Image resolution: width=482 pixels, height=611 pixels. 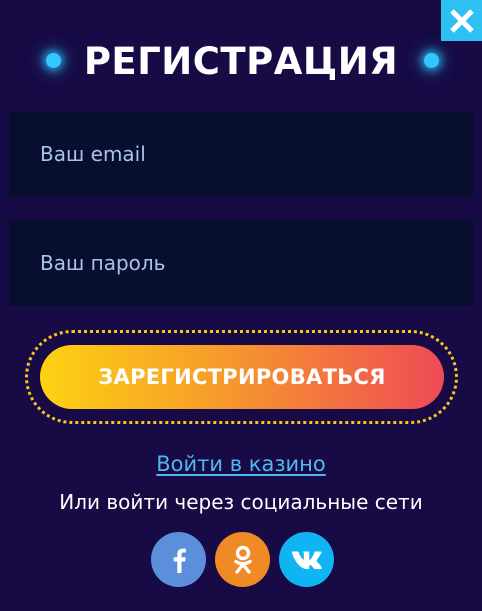 What do you see at coordinates (53, 60) in the screenshot?
I see `title-dot-left` at bounding box center [53, 60].